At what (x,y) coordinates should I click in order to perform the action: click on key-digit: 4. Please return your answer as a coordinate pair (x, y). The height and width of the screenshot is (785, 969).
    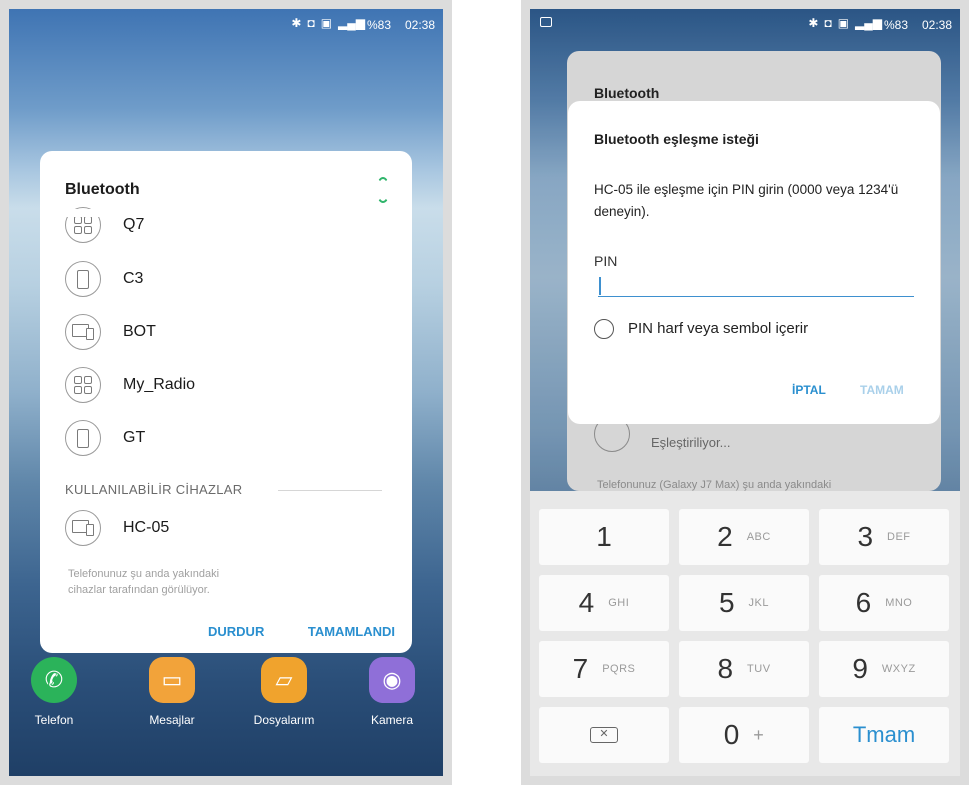
    Looking at the image, I should click on (586, 602).